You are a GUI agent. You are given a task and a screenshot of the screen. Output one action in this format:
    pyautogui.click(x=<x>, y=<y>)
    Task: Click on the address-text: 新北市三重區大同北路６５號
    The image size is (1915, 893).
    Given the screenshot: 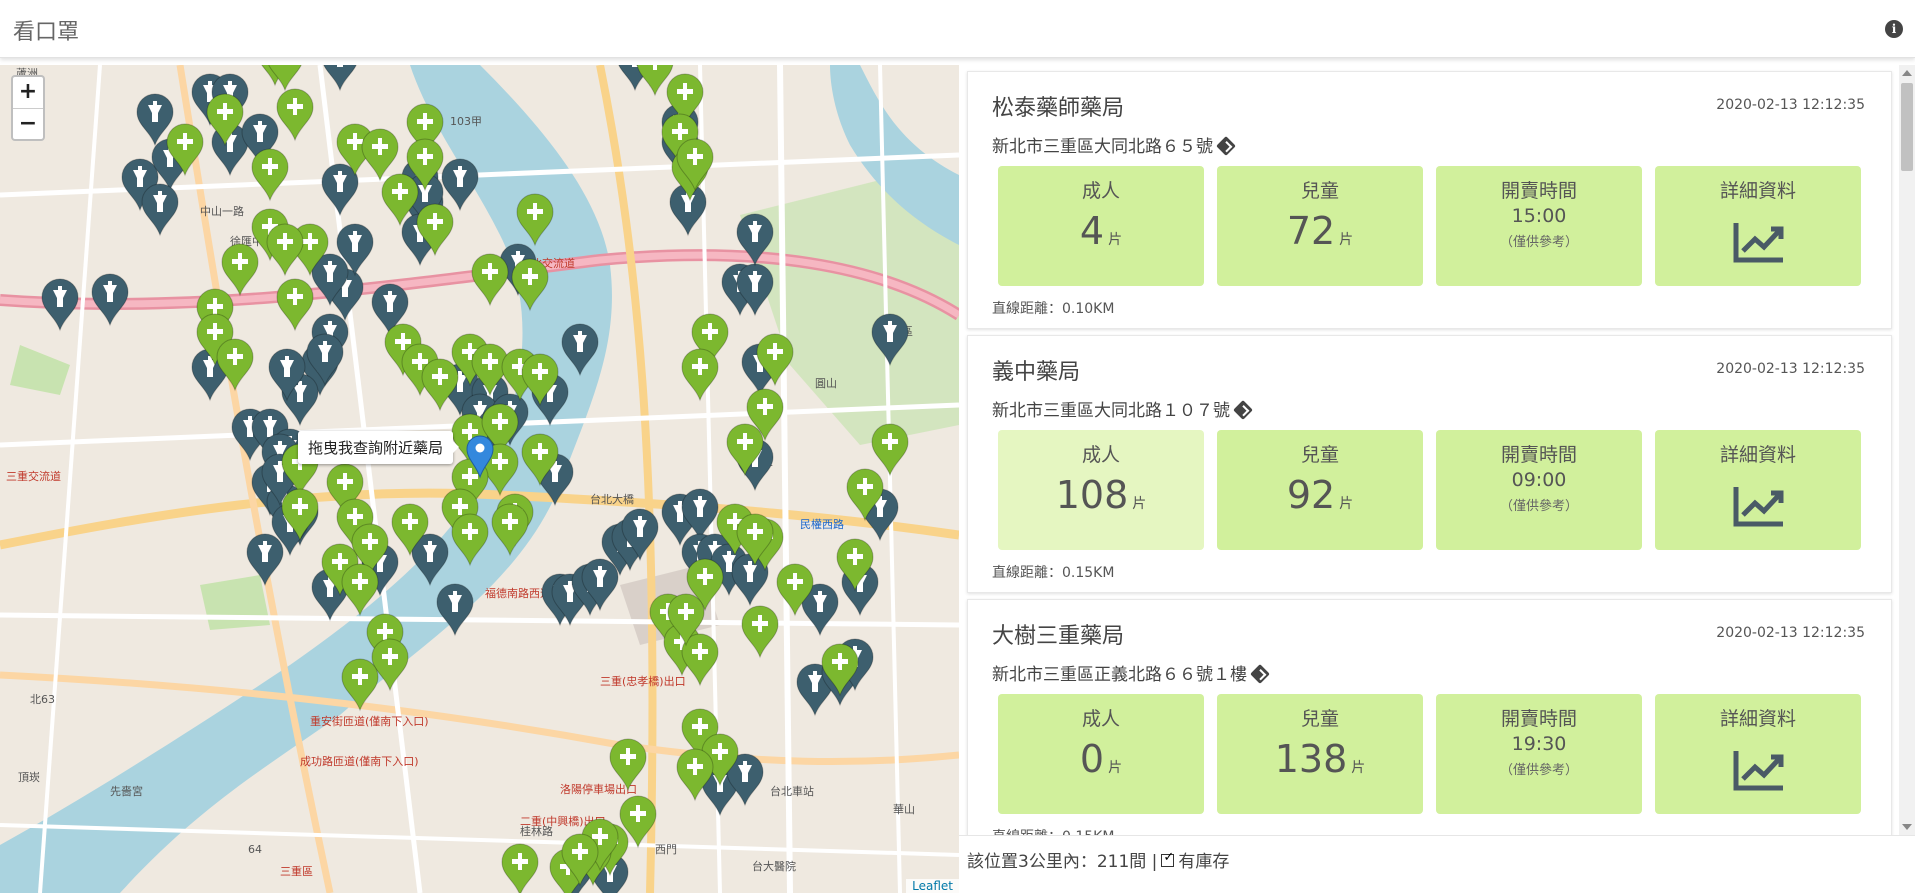 What is the action you would take?
    pyautogui.click(x=1102, y=147)
    